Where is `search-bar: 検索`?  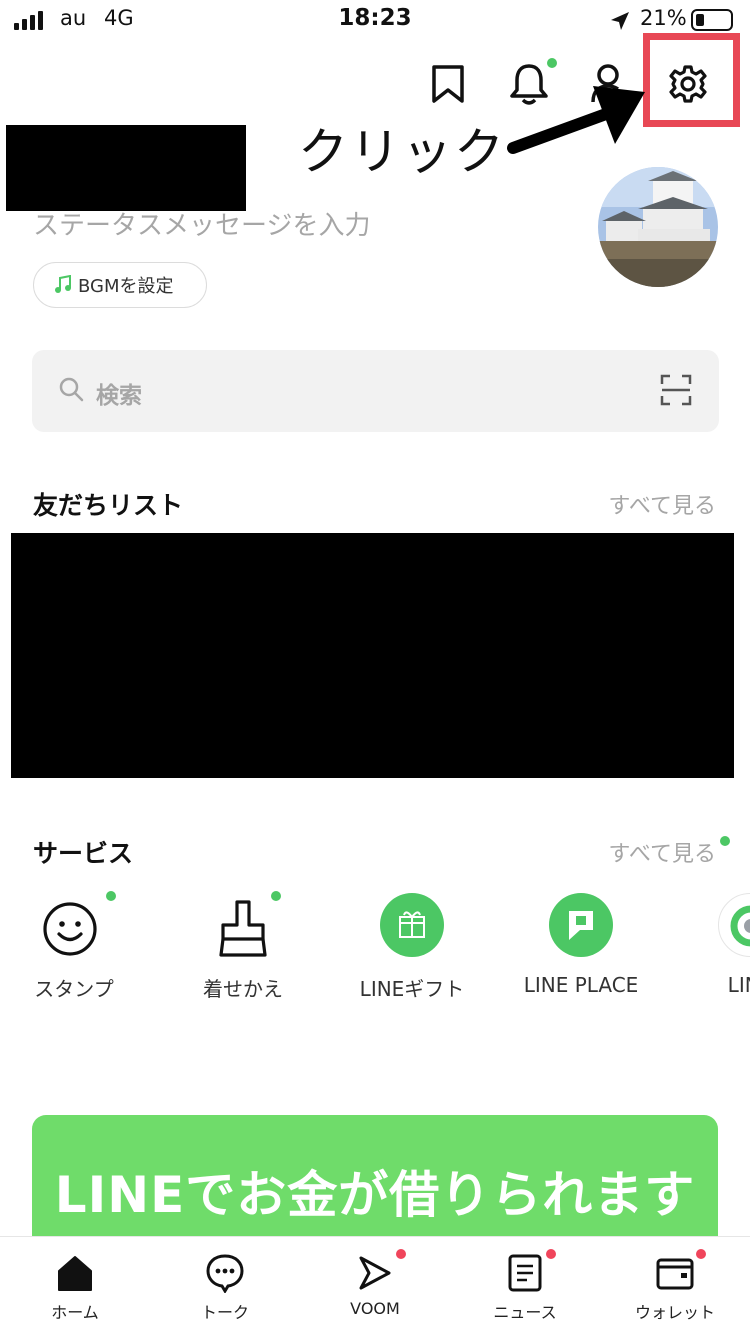
search-bar: 検索 is located at coordinates (375, 391).